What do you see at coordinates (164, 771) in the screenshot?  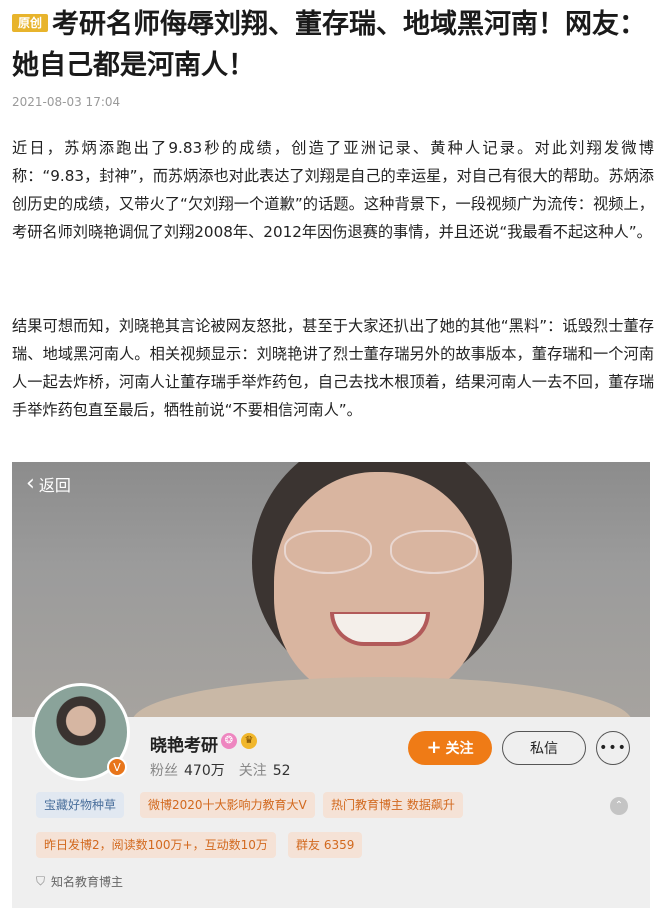 I see `fans-label: 粉丝` at bounding box center [164, 771].